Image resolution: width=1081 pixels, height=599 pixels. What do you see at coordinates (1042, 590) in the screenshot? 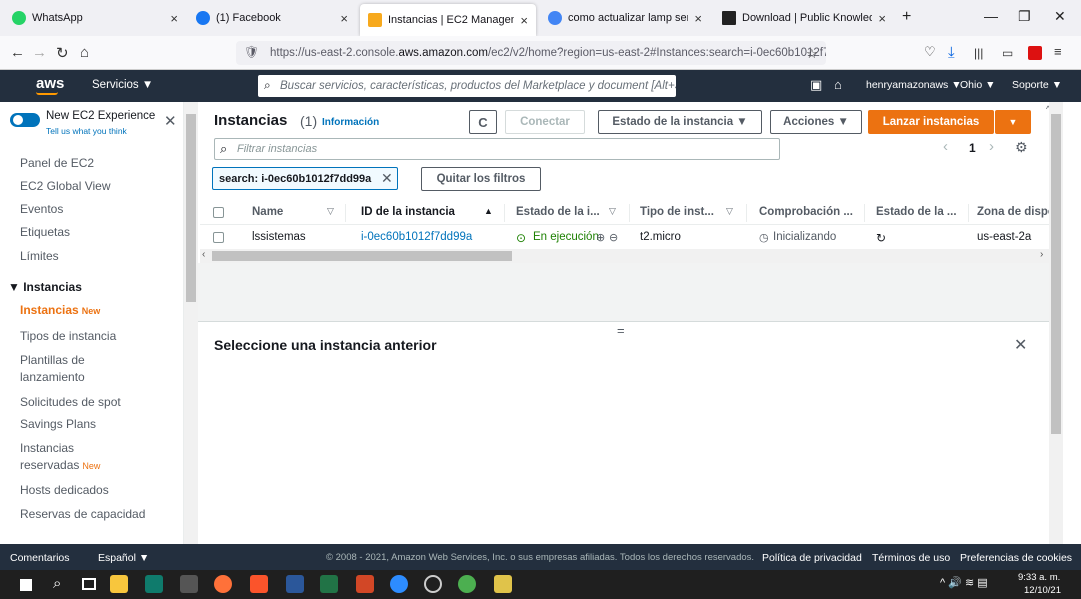
I see `clock-date: 12/10/21` at bounding box center [1042, 590].